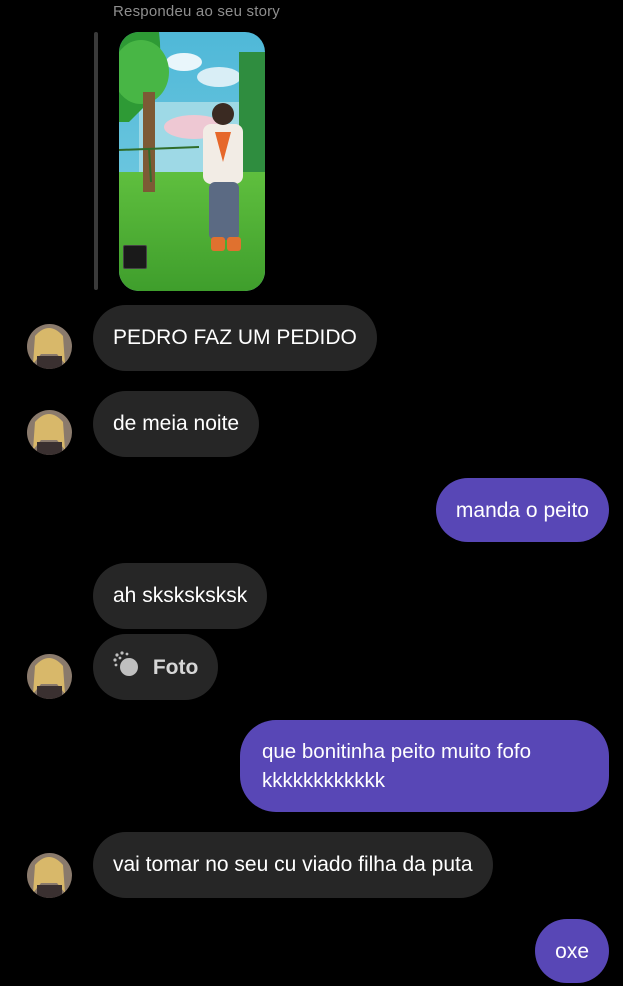 This screenshot has height=986, width=623. I want to click on message-received-4: vai tomar no seu cu viado filha da puta, so click(293, 865).